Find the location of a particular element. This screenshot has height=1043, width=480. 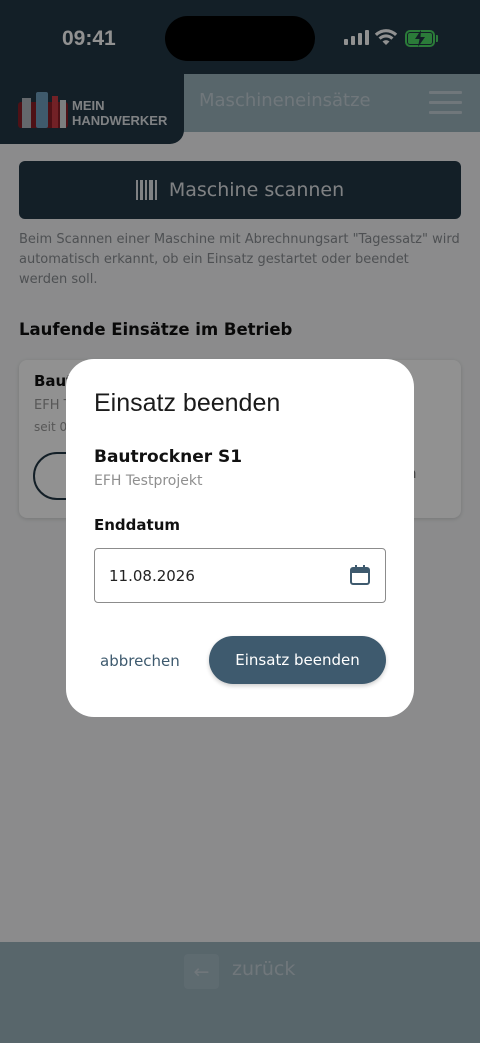

end-date-value: 11.08.2026 is located at coordinates (152, 576).